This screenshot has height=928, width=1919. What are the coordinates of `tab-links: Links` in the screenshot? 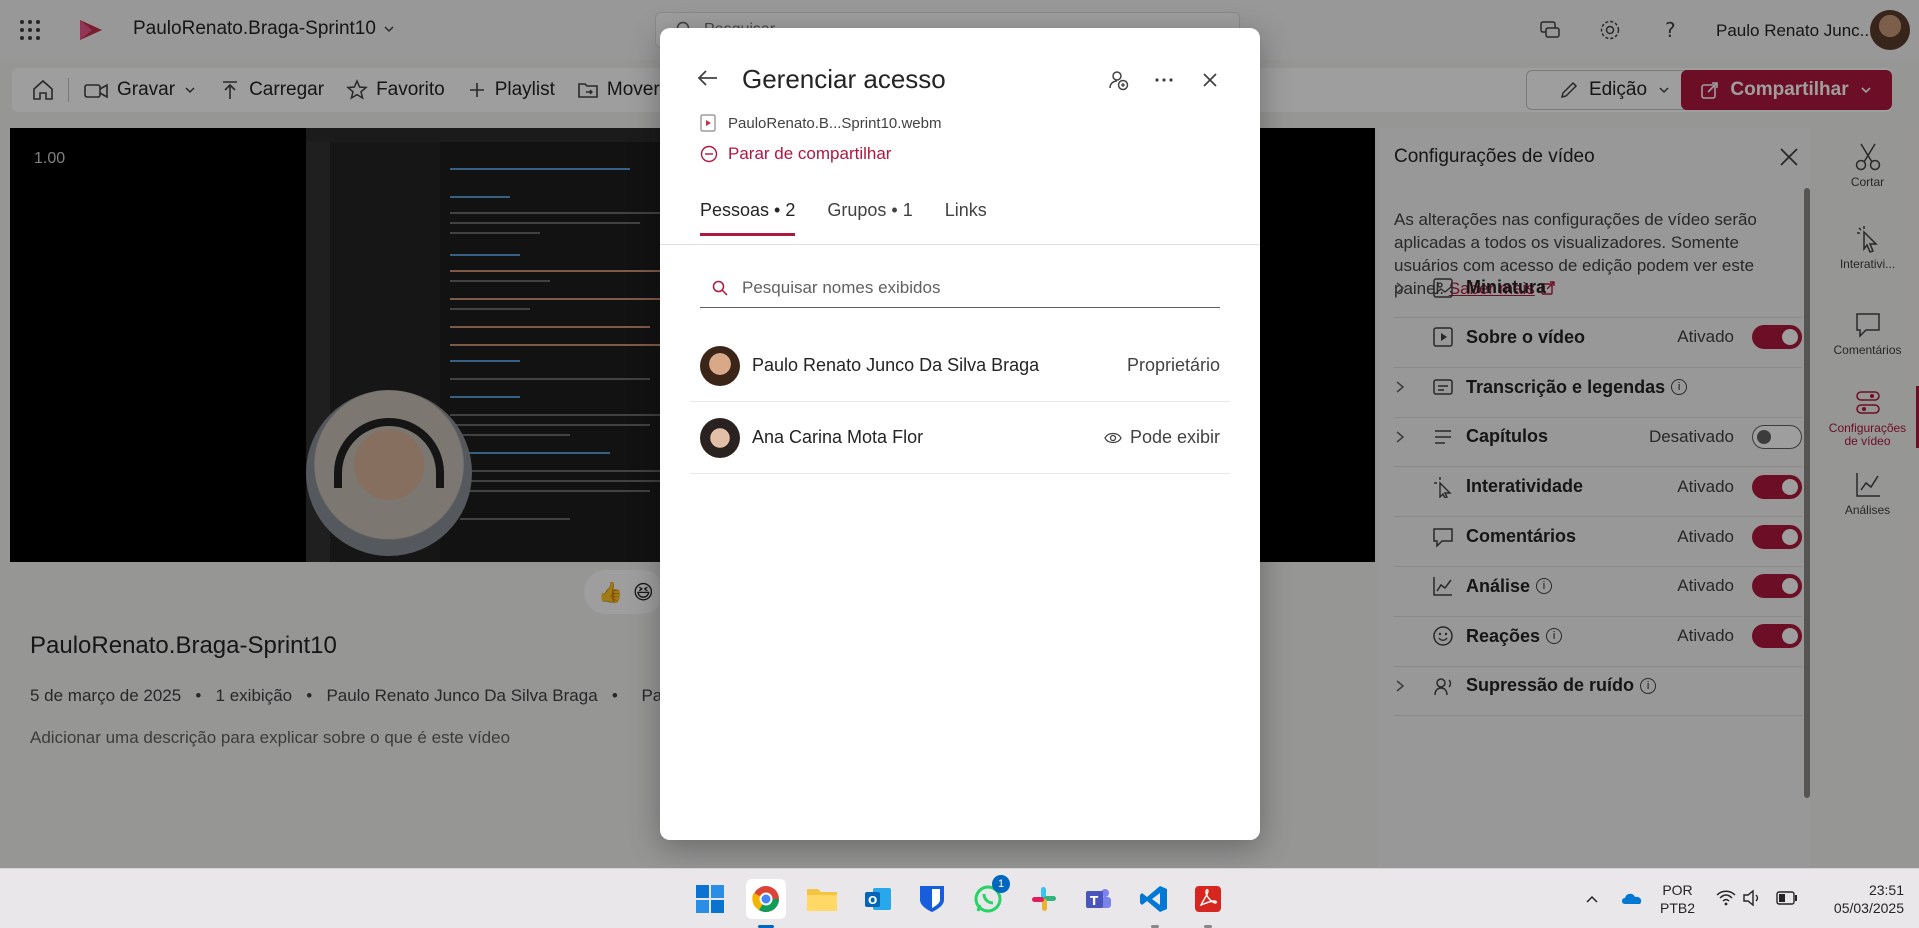 It's located at (966, 218).